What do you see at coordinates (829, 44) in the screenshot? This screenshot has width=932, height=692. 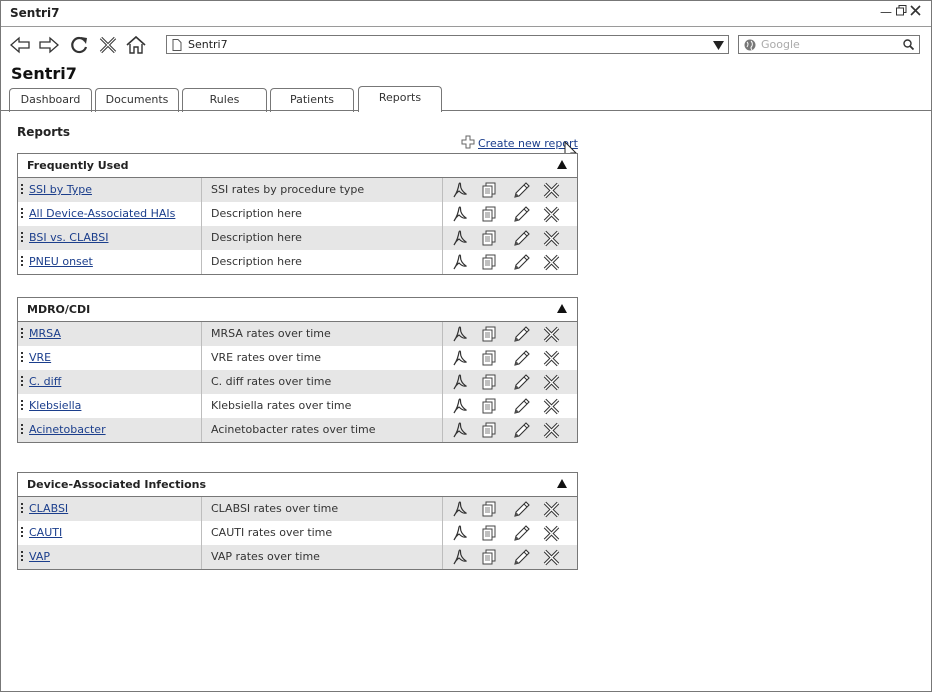 I see `search-input: Google` at bounding box center [829, 44].